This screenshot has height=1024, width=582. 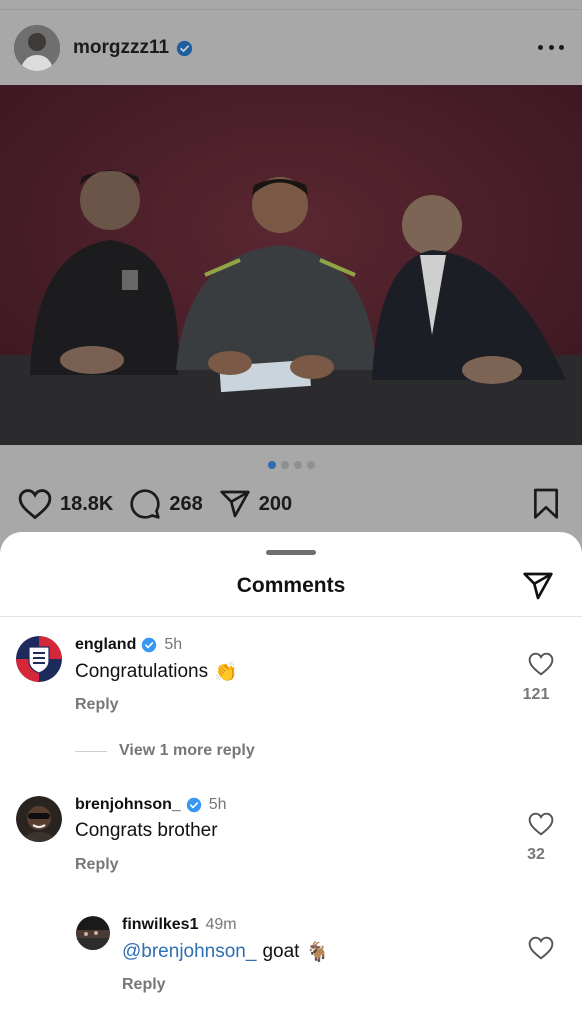 I want to click on bookmark-icon, so click(x=546, y=504).